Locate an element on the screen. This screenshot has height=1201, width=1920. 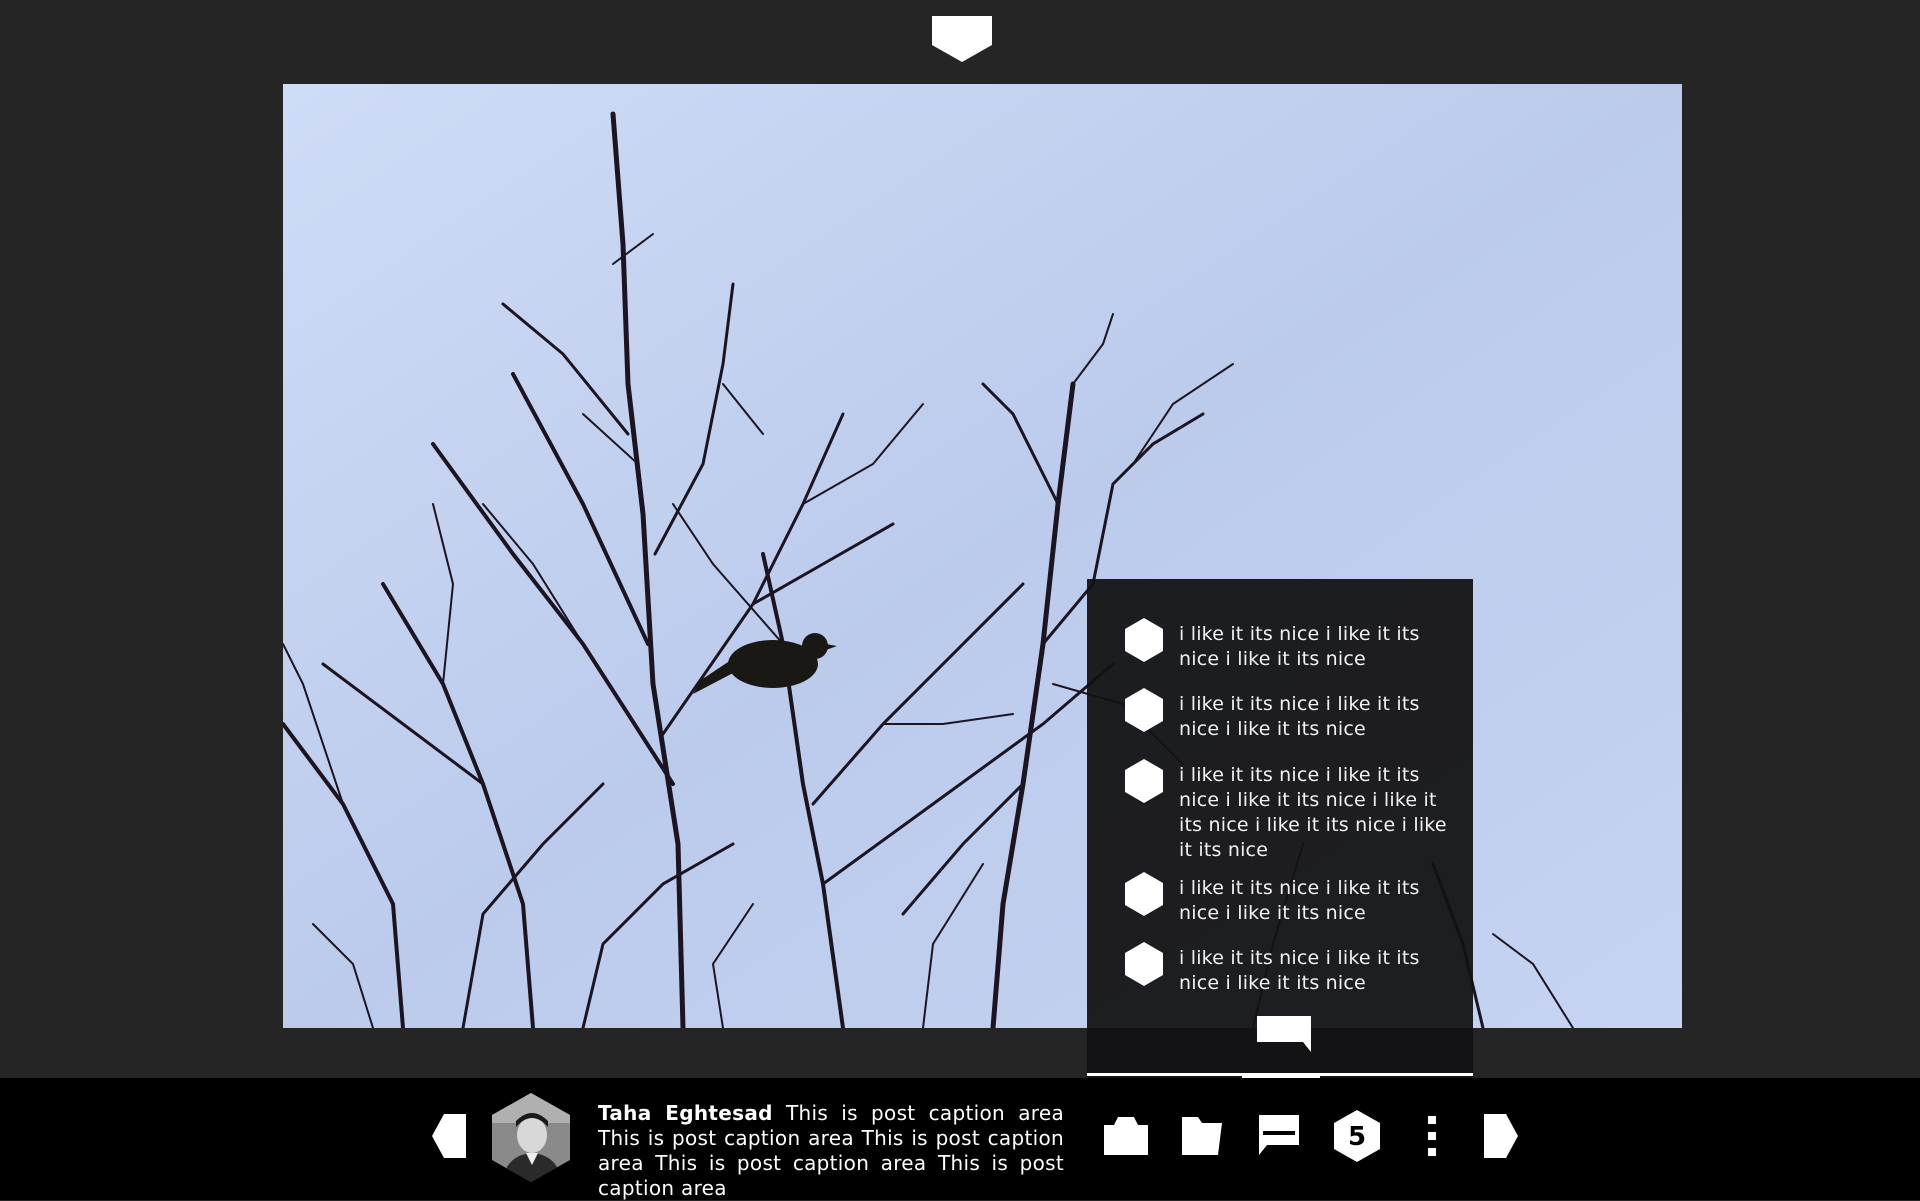
count-value: 5 is located at coordinates (1357, 1137).